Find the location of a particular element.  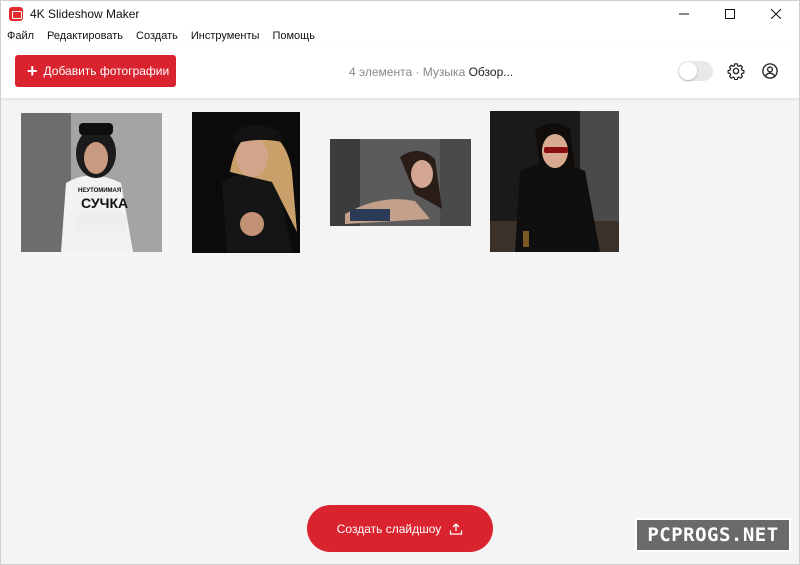

create-slideshow-label: Создать слайдшоу is located at coordinates (389, 528).